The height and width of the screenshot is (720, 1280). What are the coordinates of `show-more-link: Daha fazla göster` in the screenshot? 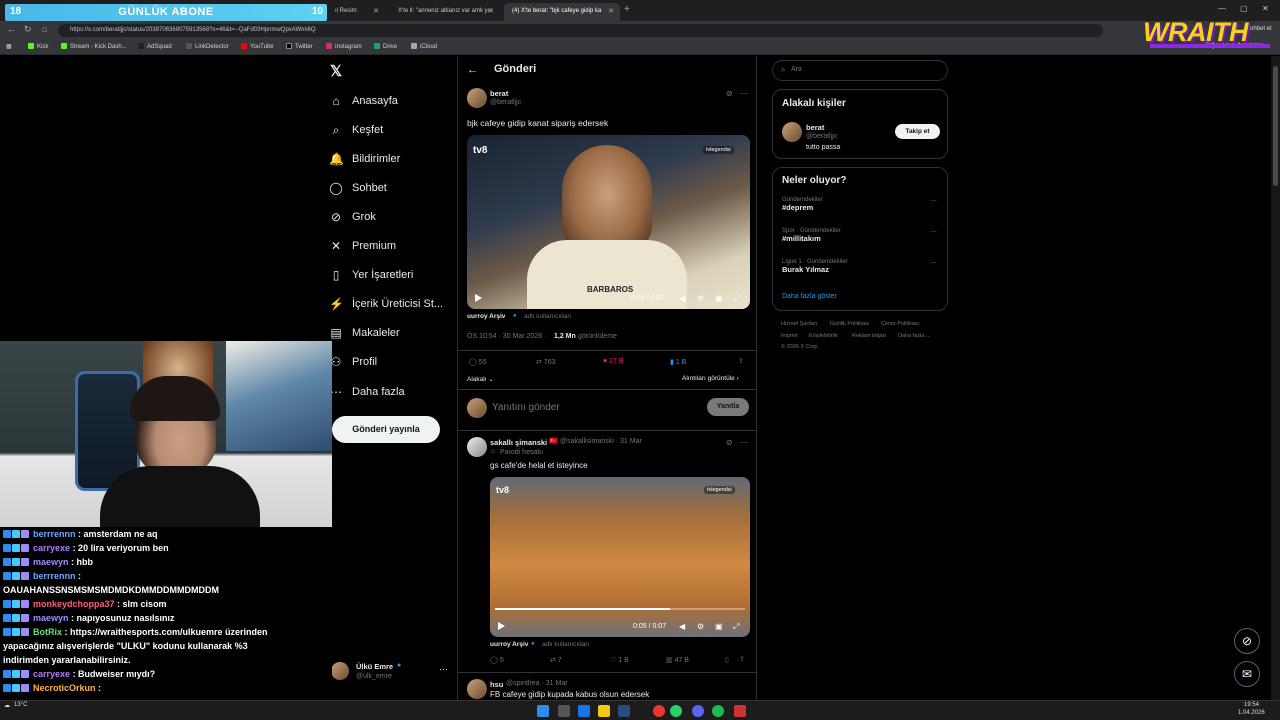 It's located at (809, 296).